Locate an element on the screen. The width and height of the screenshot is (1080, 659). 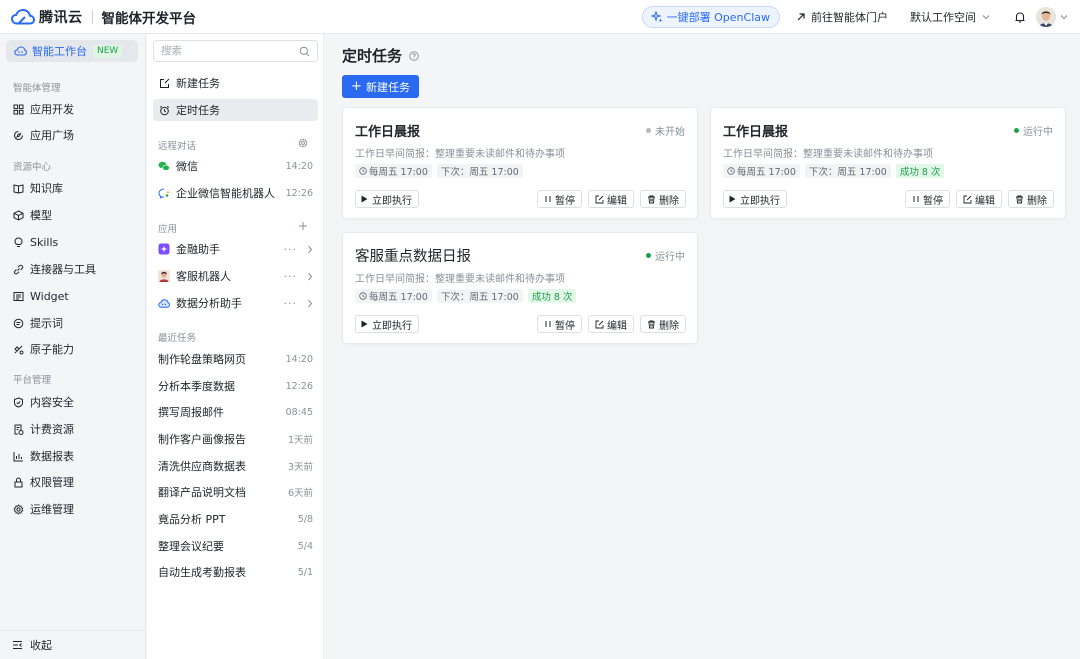
sidebar-item-content-security: 内容安全 is located at coordinates (43, 402).